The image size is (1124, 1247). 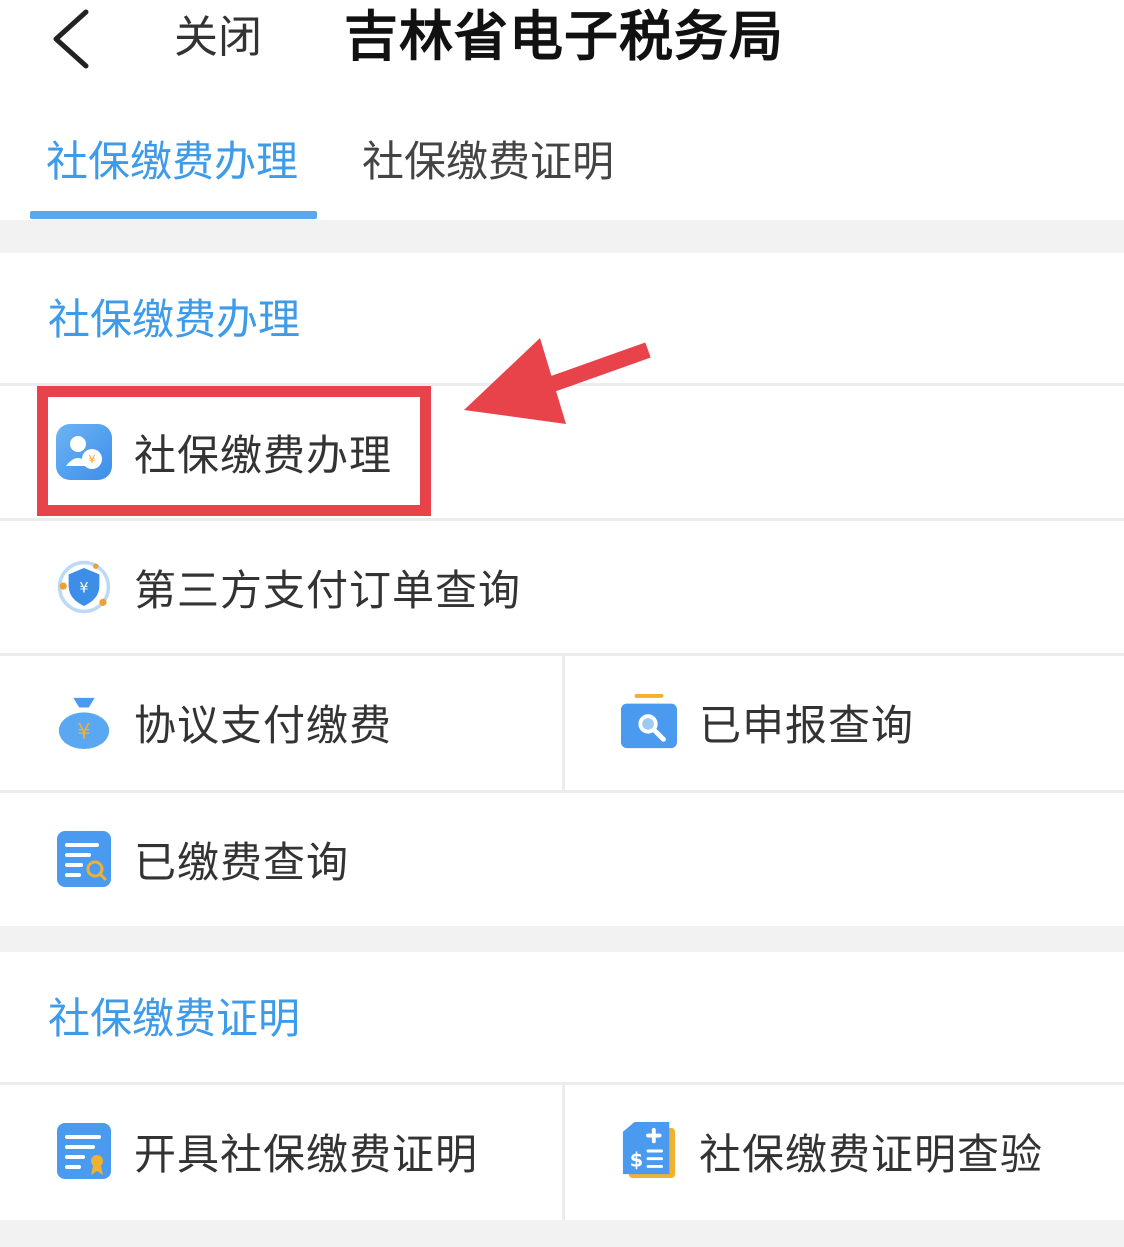 I want to click on close-button: 关闭, so click(x=218, y=38).